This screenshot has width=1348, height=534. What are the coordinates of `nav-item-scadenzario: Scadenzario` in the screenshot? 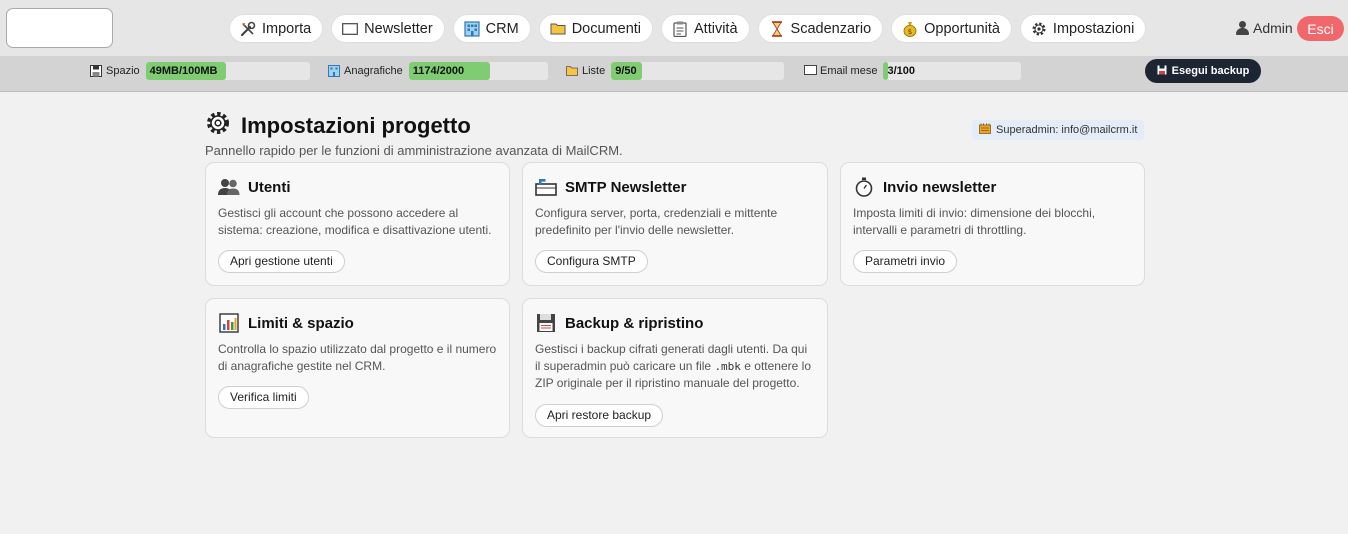 It's located at (820, 28).